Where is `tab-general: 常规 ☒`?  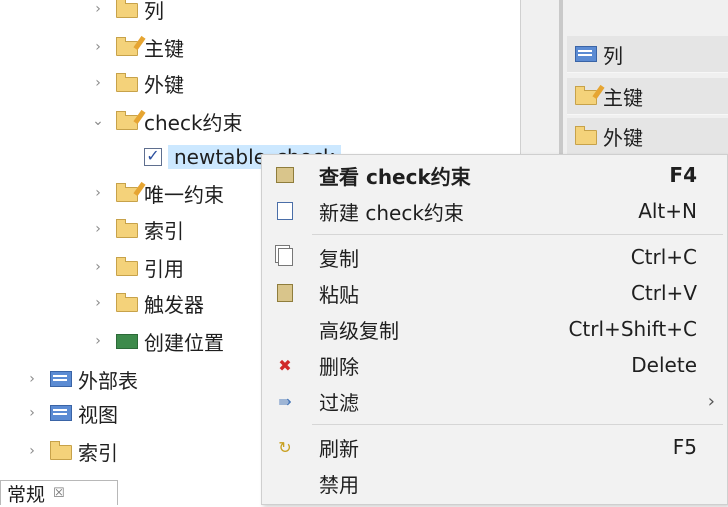
tab-general: 常规 ☒ is located at coordinates (59, 493).